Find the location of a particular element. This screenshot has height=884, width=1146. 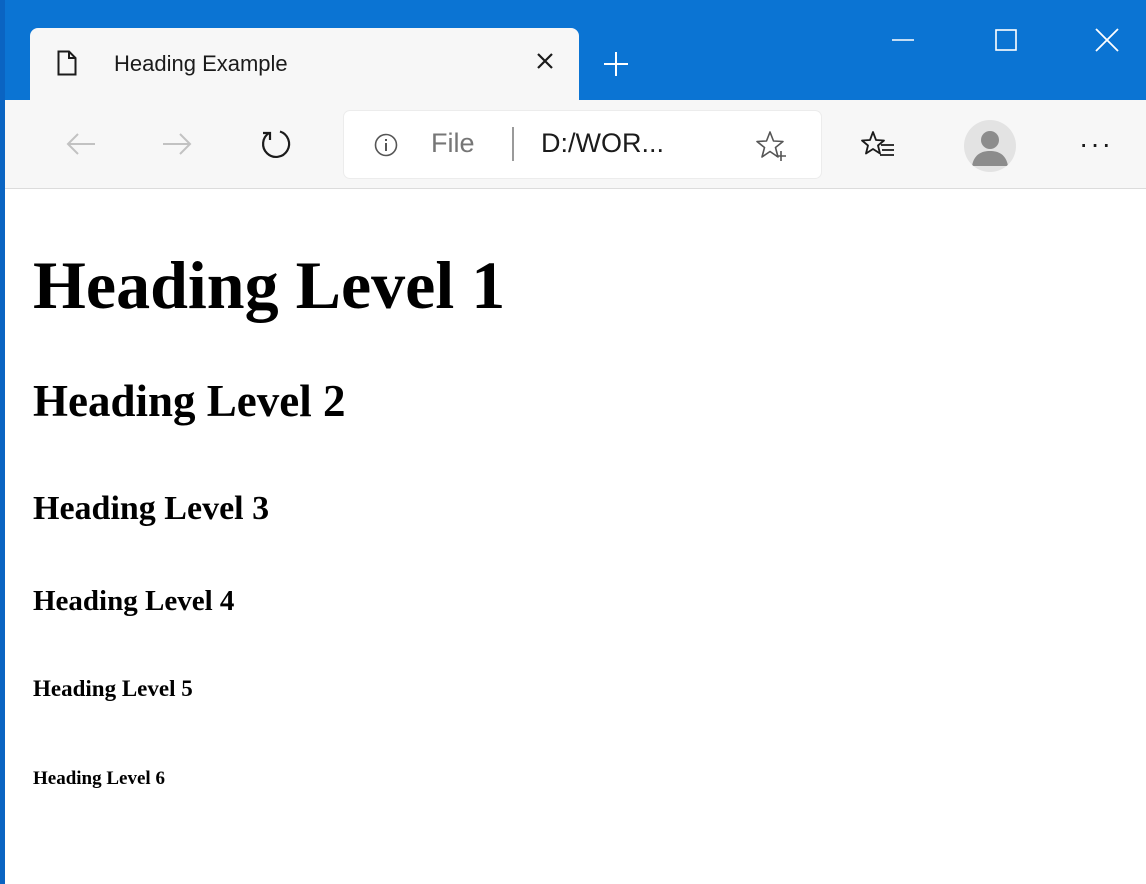

heading-level-1: Heading Level 1 is located at coordinates (269, 285).